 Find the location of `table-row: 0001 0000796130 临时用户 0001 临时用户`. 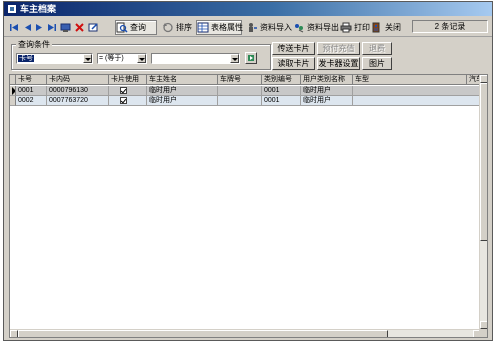

table-row: 0001 0000796130 临时用户 0001 临时用户 is located at coordinates (247, 91).